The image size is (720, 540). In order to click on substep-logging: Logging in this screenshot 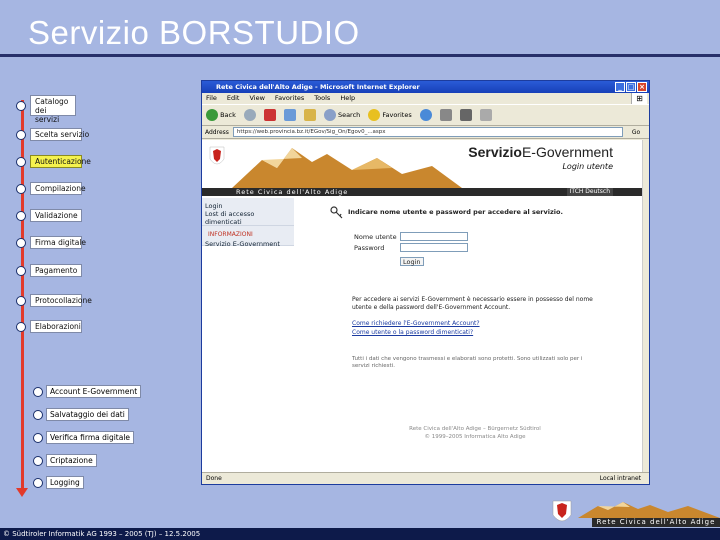, I will do `click(58, 482)`.